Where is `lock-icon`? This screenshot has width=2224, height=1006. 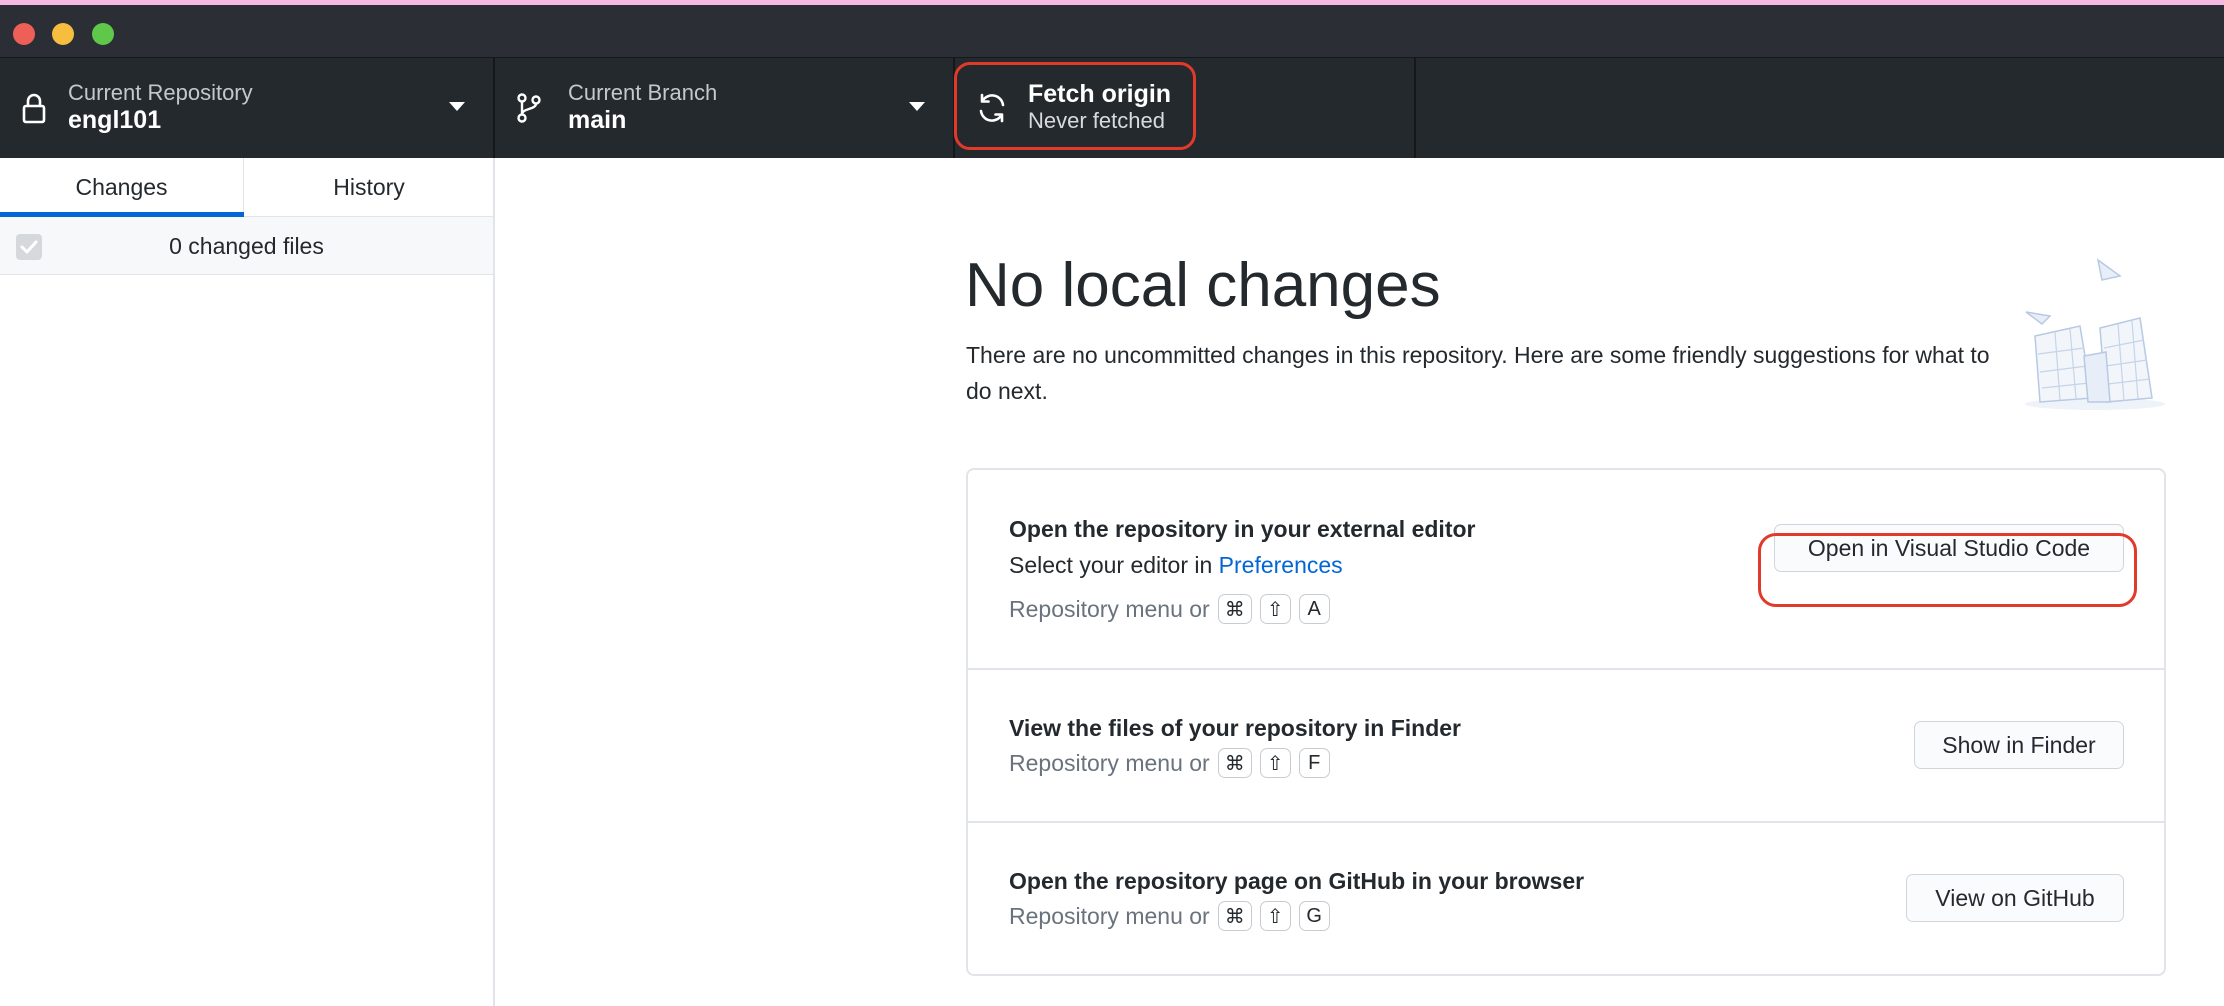 lock-icon is located at coordinates (34, 108).